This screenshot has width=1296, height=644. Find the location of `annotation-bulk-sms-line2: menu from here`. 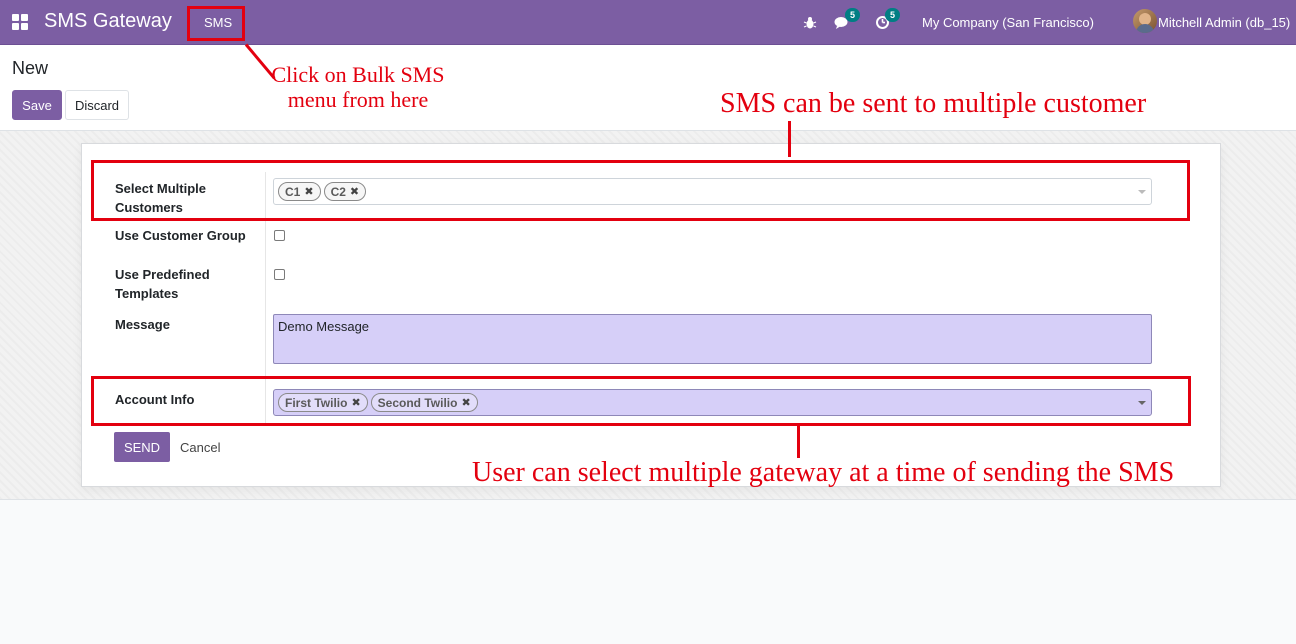

annotation-bulk-sms-line2: menu from here is located at coordinates (358, 99).